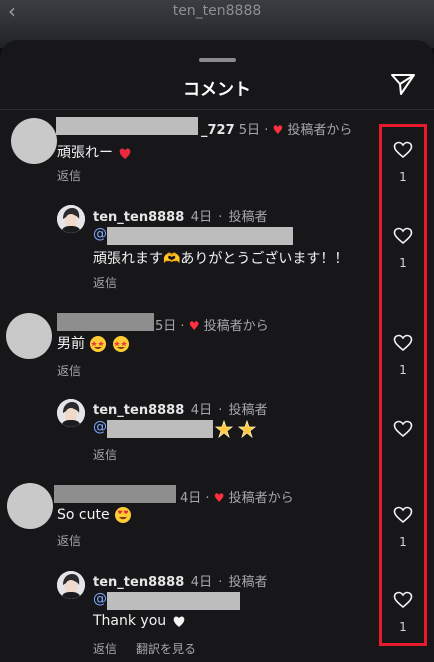 The height and width of the screenshot is (662, 434). Describe the element at coordinates (123, 515) in the screenshot. I see `heart-eyes-icon` at that location.